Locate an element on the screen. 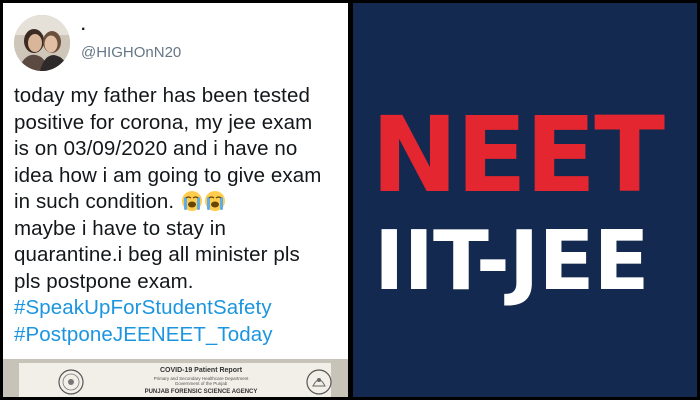  avatar is located at coordinates (42, 43).